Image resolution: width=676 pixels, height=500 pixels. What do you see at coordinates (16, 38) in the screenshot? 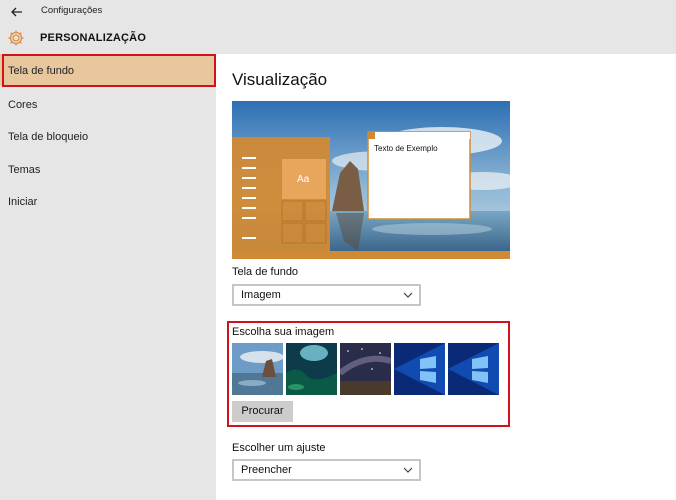
I see `gear-icon` at bounding box center [16, 38].